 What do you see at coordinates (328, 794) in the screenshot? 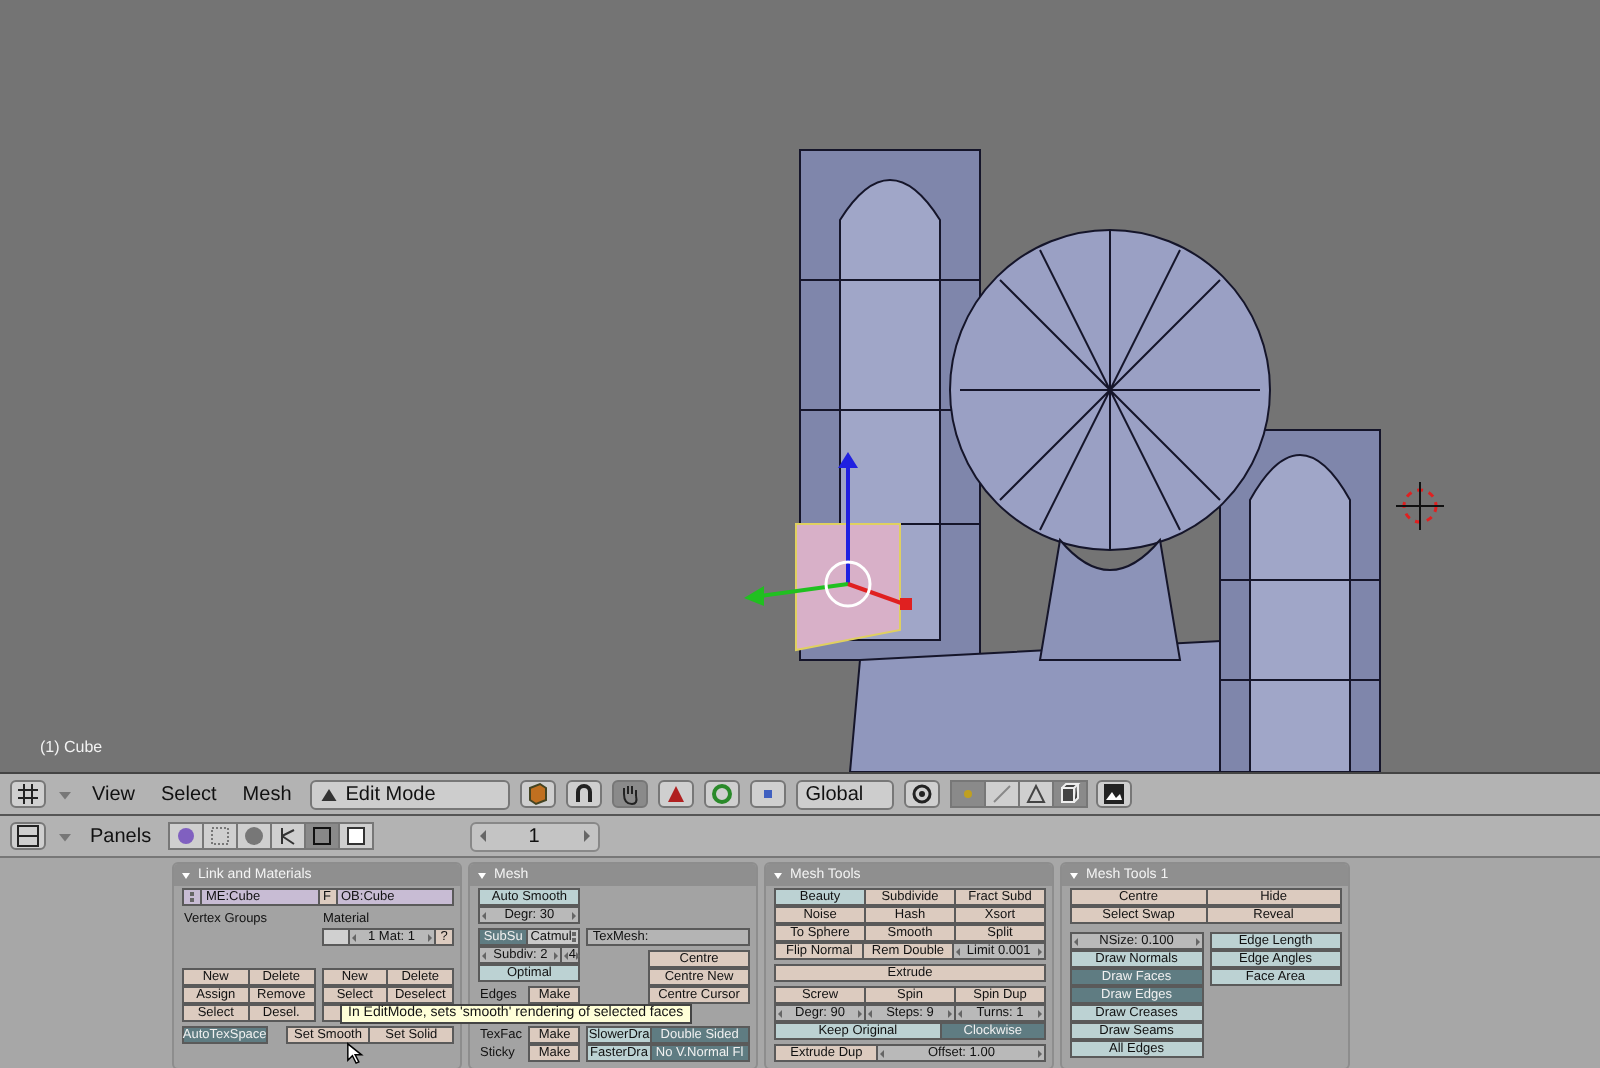
I see `triangle-icon` at bounding box center [328, 794].